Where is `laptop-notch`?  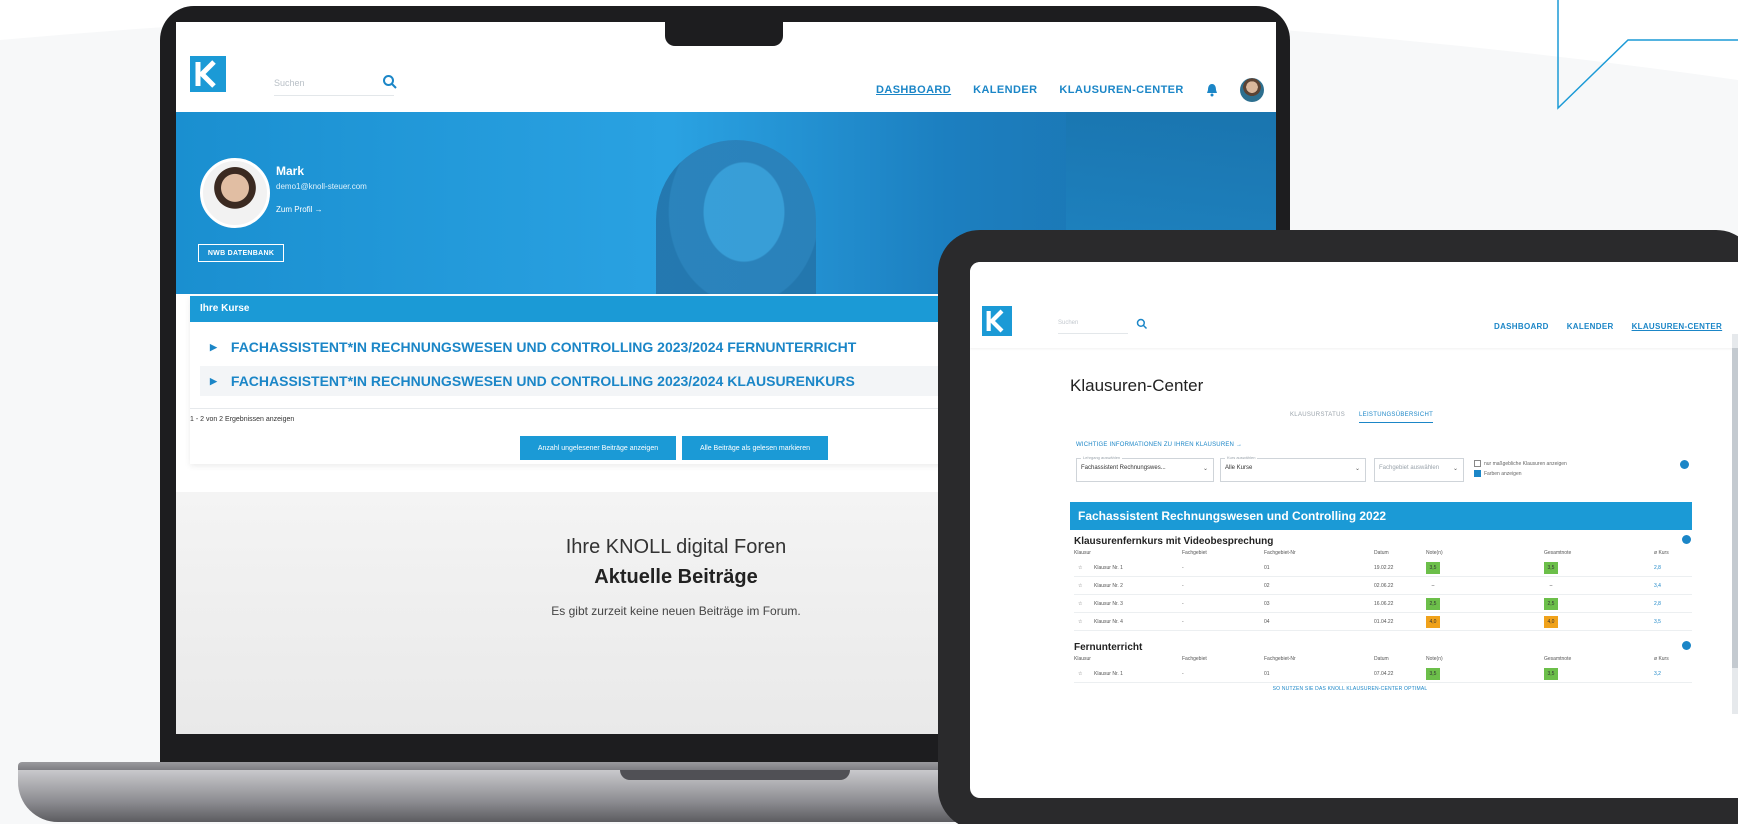
laptop-notch is located at coordinates (724, 33).